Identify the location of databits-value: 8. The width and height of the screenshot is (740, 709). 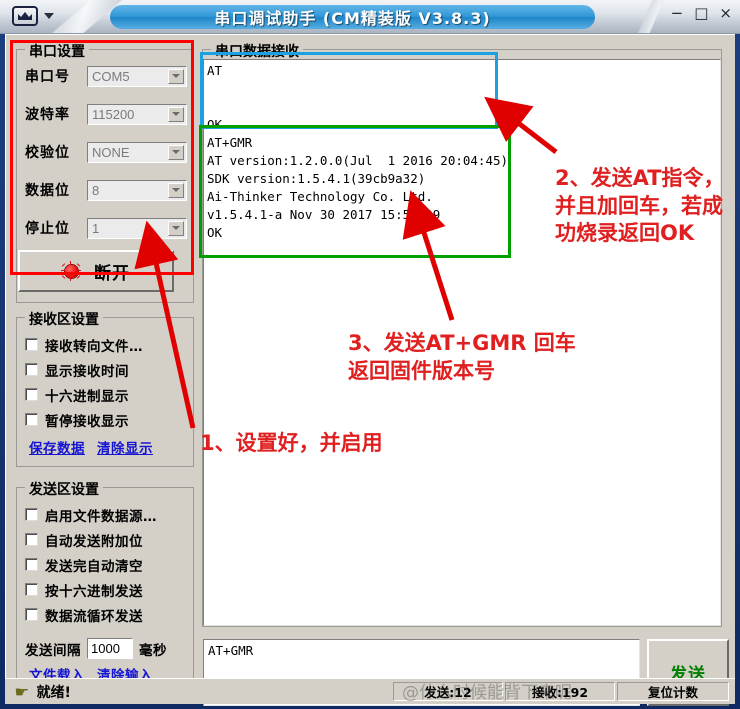
(96, 190).